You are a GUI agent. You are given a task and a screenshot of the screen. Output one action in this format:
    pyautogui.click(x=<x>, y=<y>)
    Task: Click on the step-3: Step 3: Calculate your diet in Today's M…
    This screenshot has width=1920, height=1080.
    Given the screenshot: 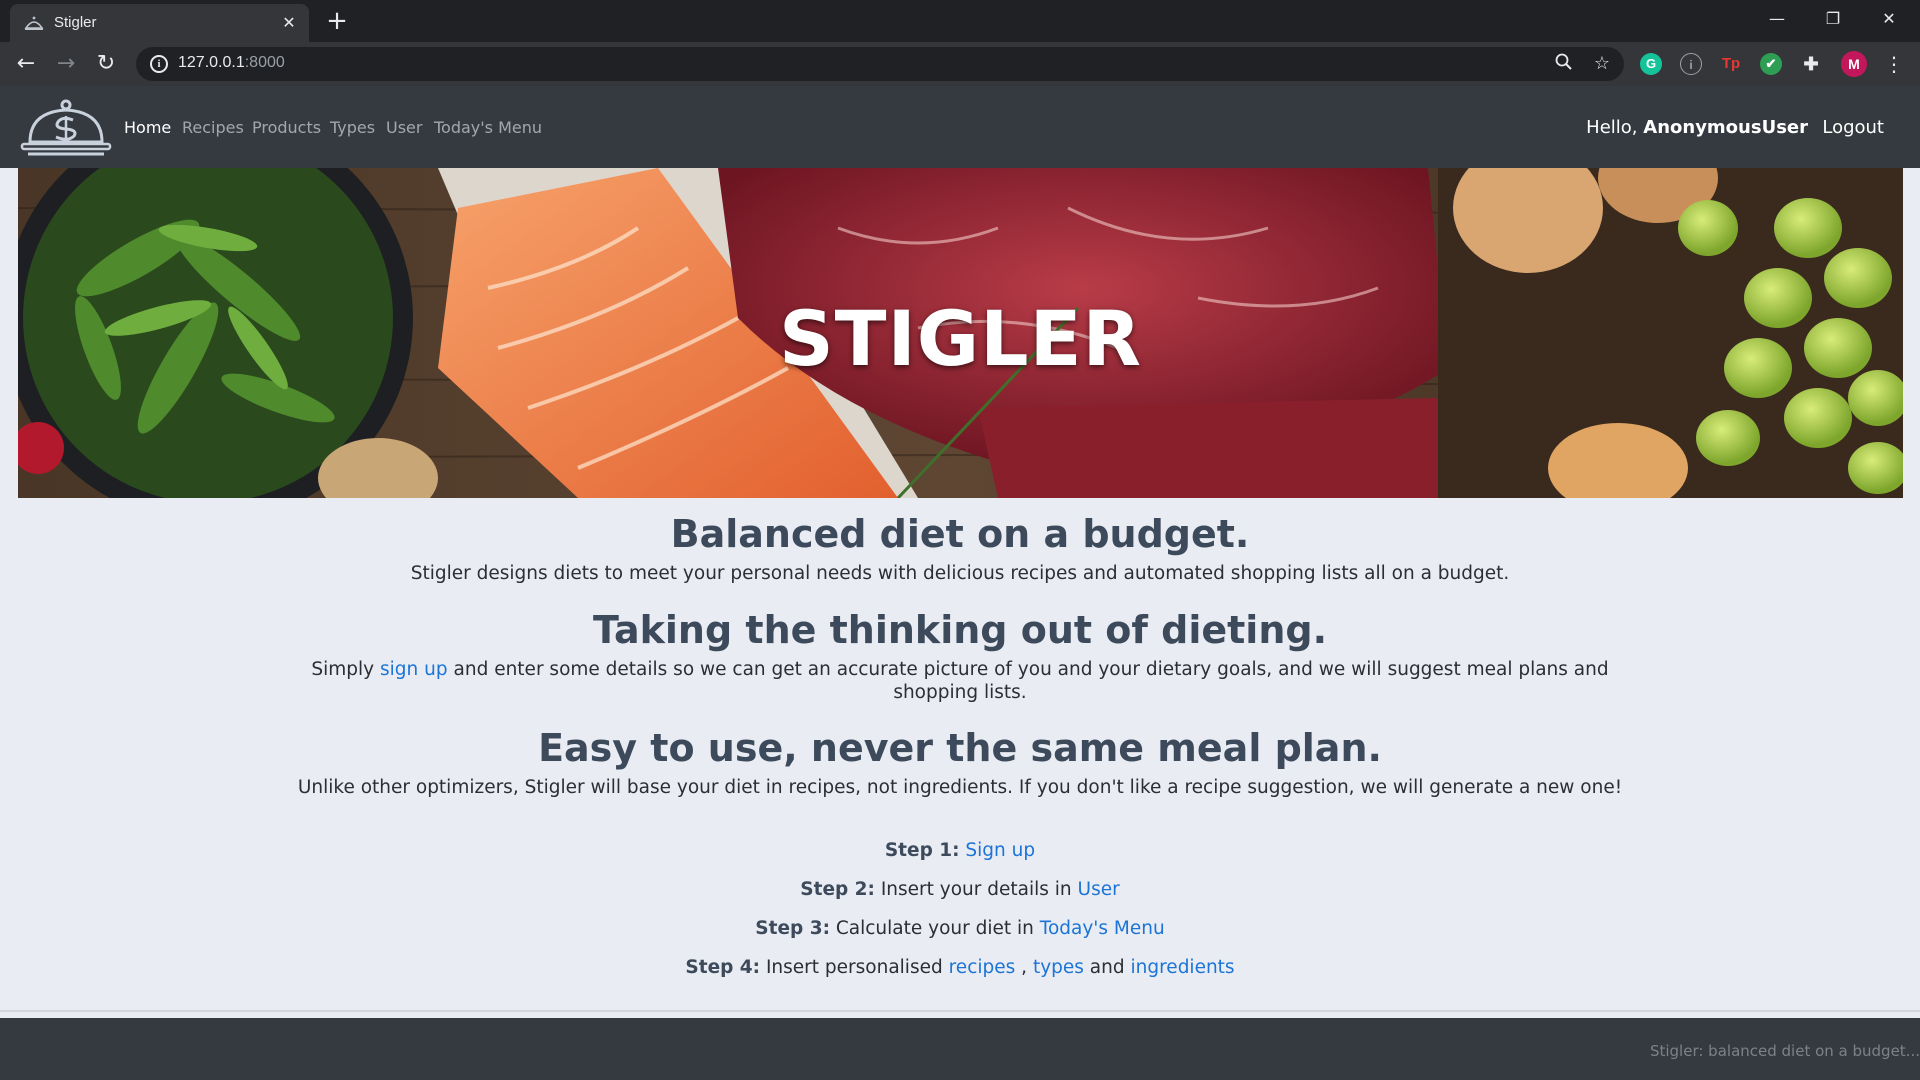 What is the action you would take?
    pyautogui.click(x=960, y=928)
    